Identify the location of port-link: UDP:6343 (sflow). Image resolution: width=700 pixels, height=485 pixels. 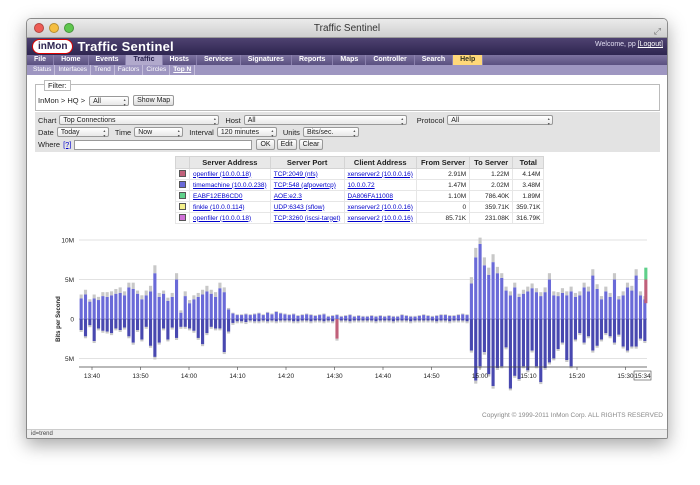
(299, 207).